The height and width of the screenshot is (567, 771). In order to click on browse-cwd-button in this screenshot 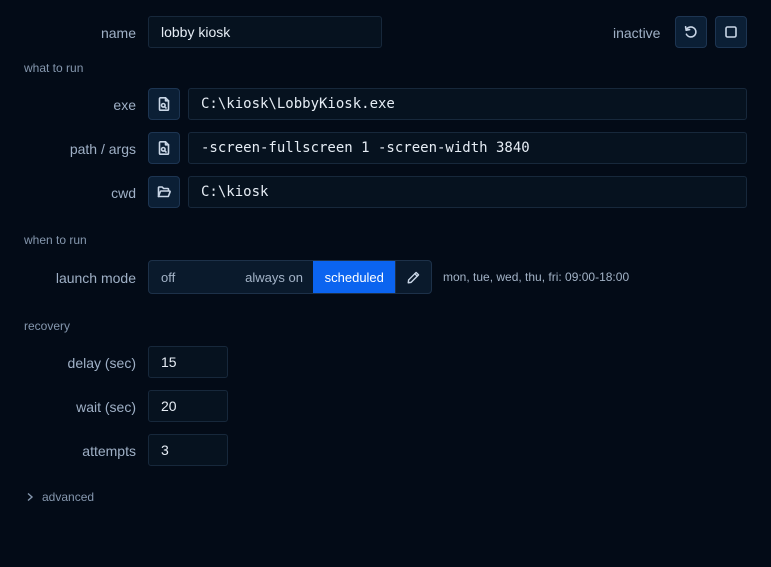, I will do `click(164, 192)`.